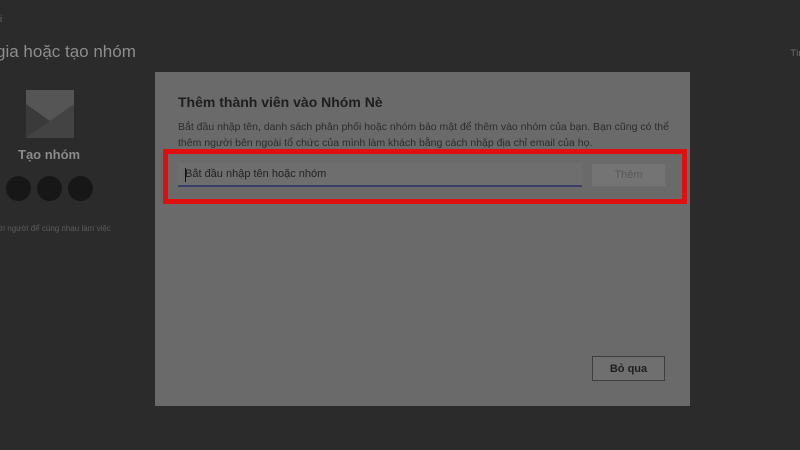  What do you see at coordinates (280, 102) in the screenshot?
I see `dialog-title: Thêm thành viên vào Nhóm Nè` at bounding box center [280, 102].